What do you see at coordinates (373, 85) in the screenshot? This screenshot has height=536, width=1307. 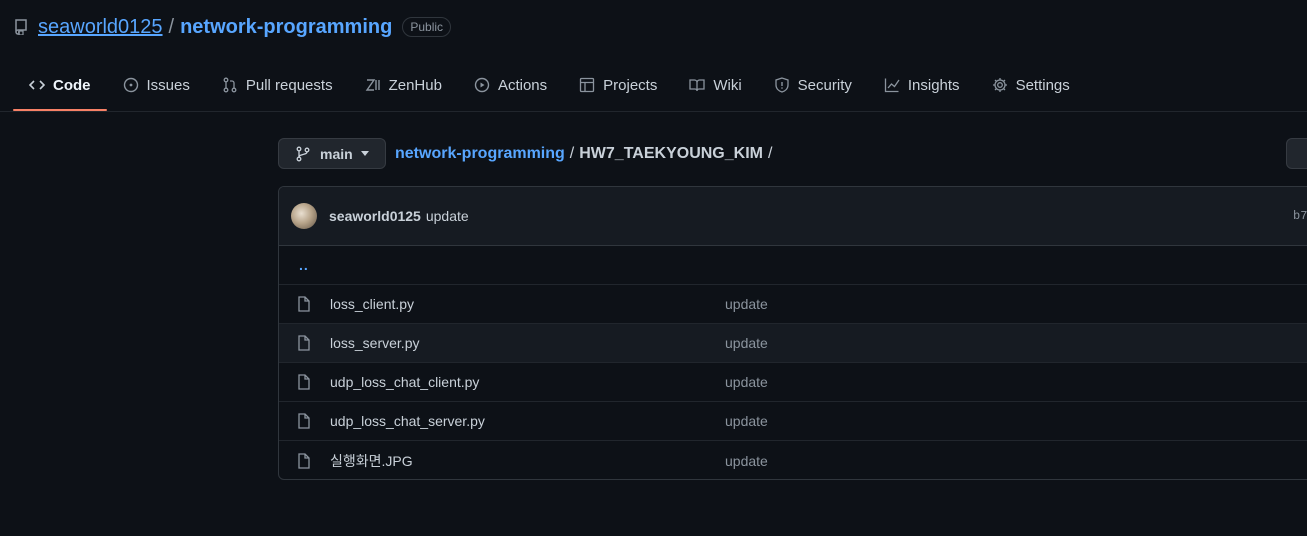 I see `zenhub-icon` at bounding box center [373, 85].